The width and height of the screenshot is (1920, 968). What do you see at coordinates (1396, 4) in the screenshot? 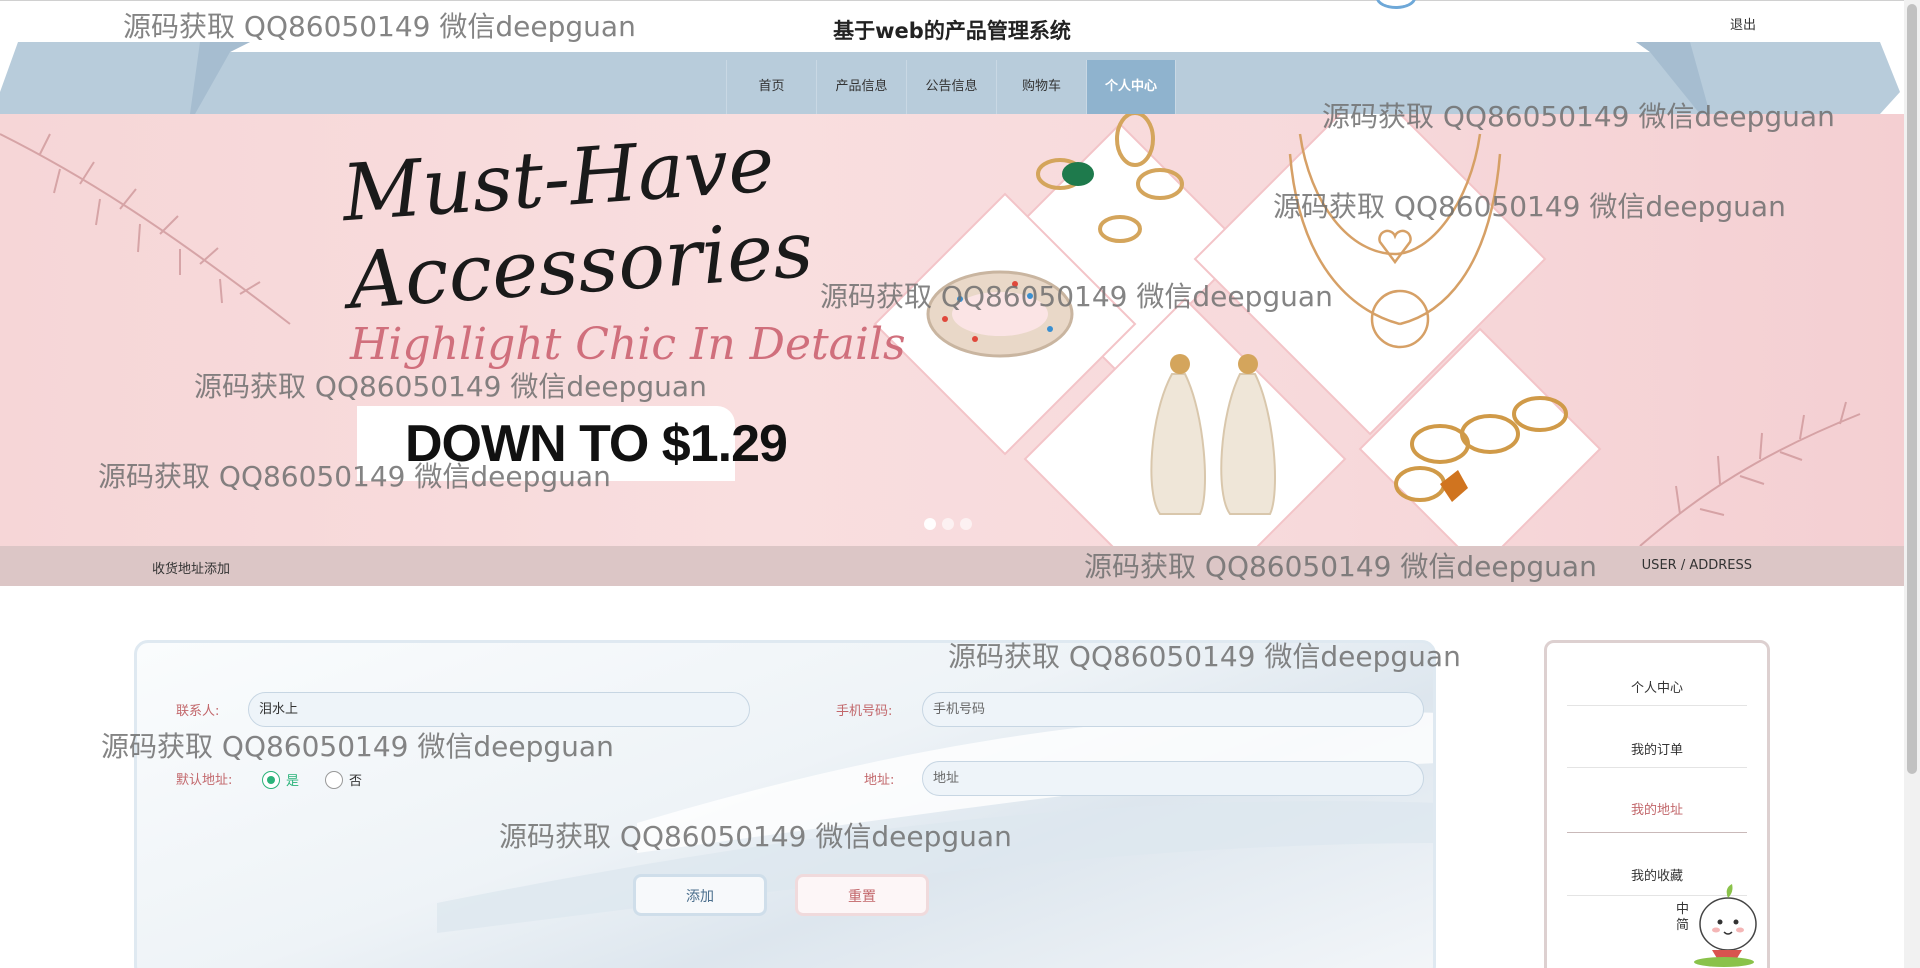
I see `top-decoration-icon` at bounding box center [1396, 4].